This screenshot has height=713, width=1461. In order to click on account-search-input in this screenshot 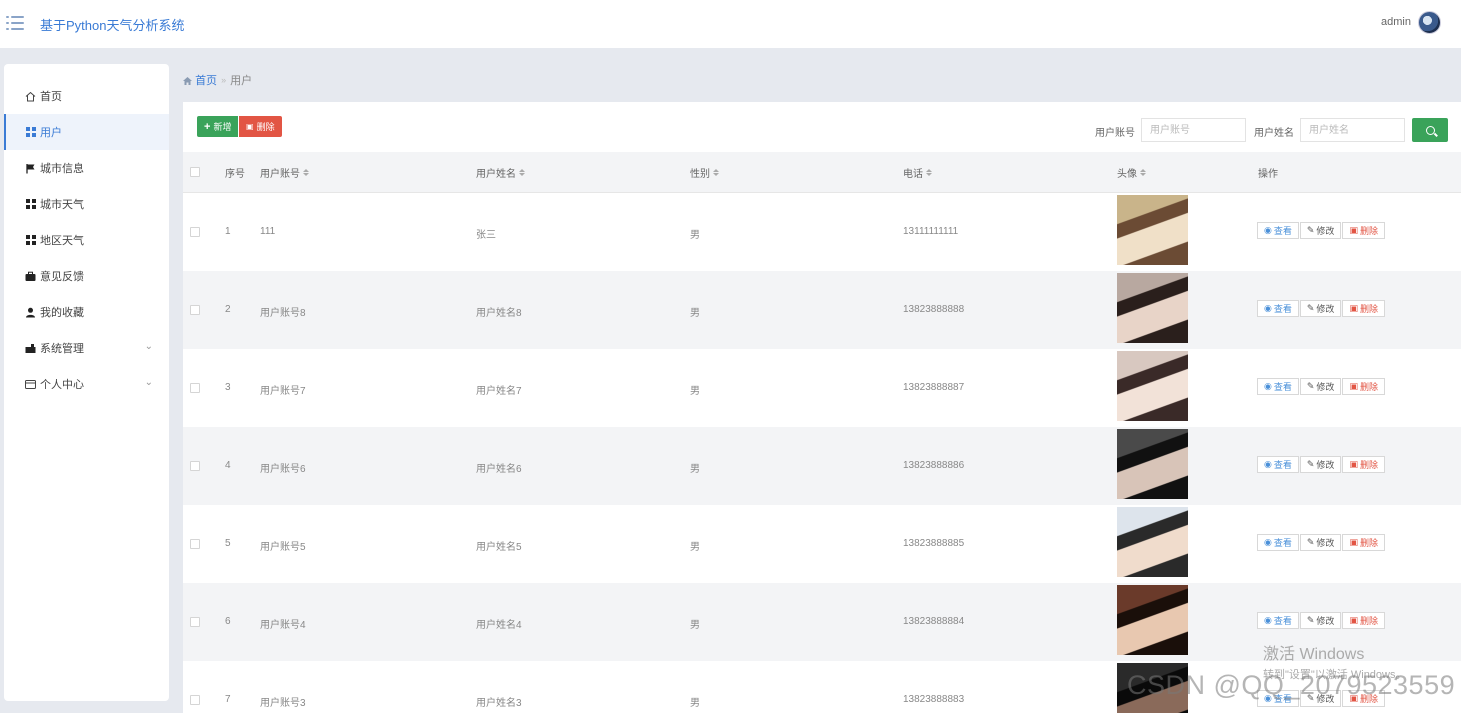, I will do `click(1193, 130)`.